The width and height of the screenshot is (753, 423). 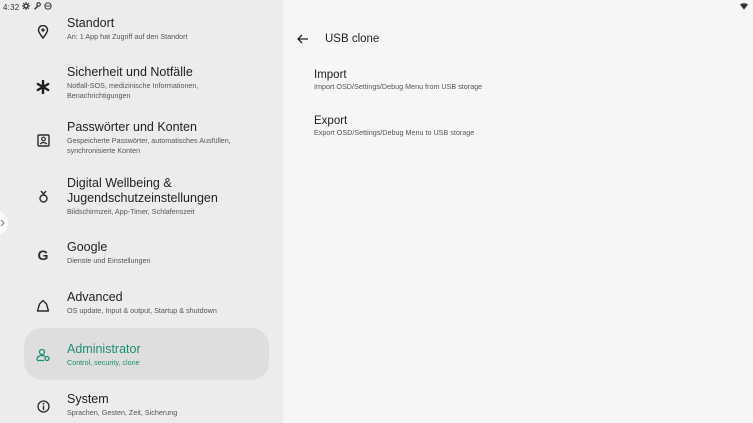 What do you see at coordinates (26, 7) in the screenshot?
I see `settings-icon` at bounding box center [26, 7].